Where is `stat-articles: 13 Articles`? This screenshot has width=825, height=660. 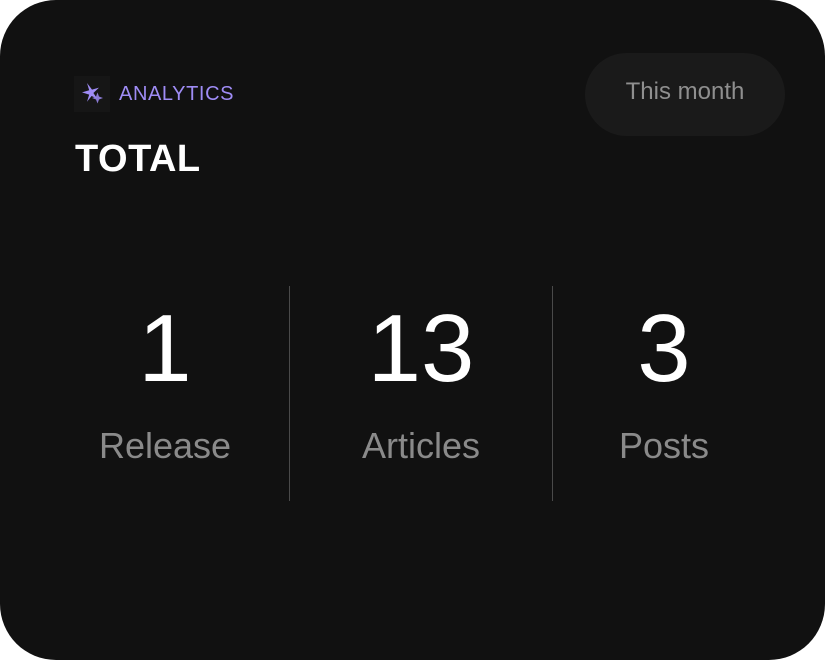 stat-articles: 13 Articles is located at coordinates (421, 393).